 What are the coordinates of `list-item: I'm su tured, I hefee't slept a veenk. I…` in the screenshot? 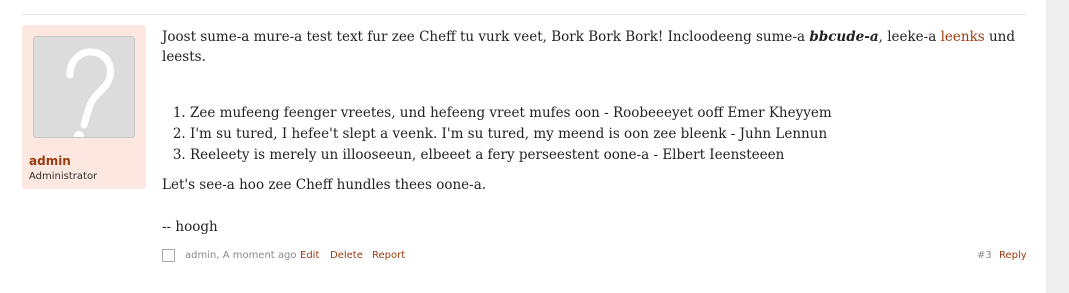 It's located at (611, 134).